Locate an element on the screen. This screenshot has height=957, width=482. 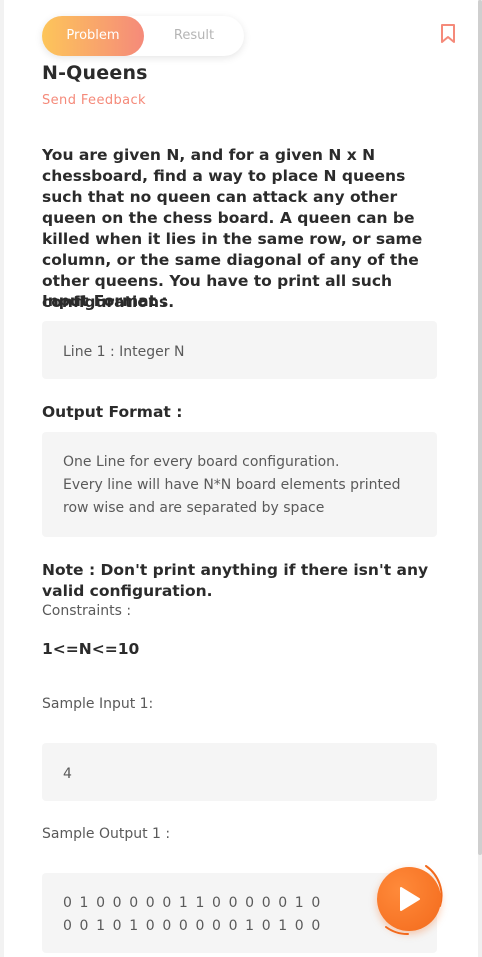
send-feedback-link: Send Feedback is located at coordinates (94, 100).